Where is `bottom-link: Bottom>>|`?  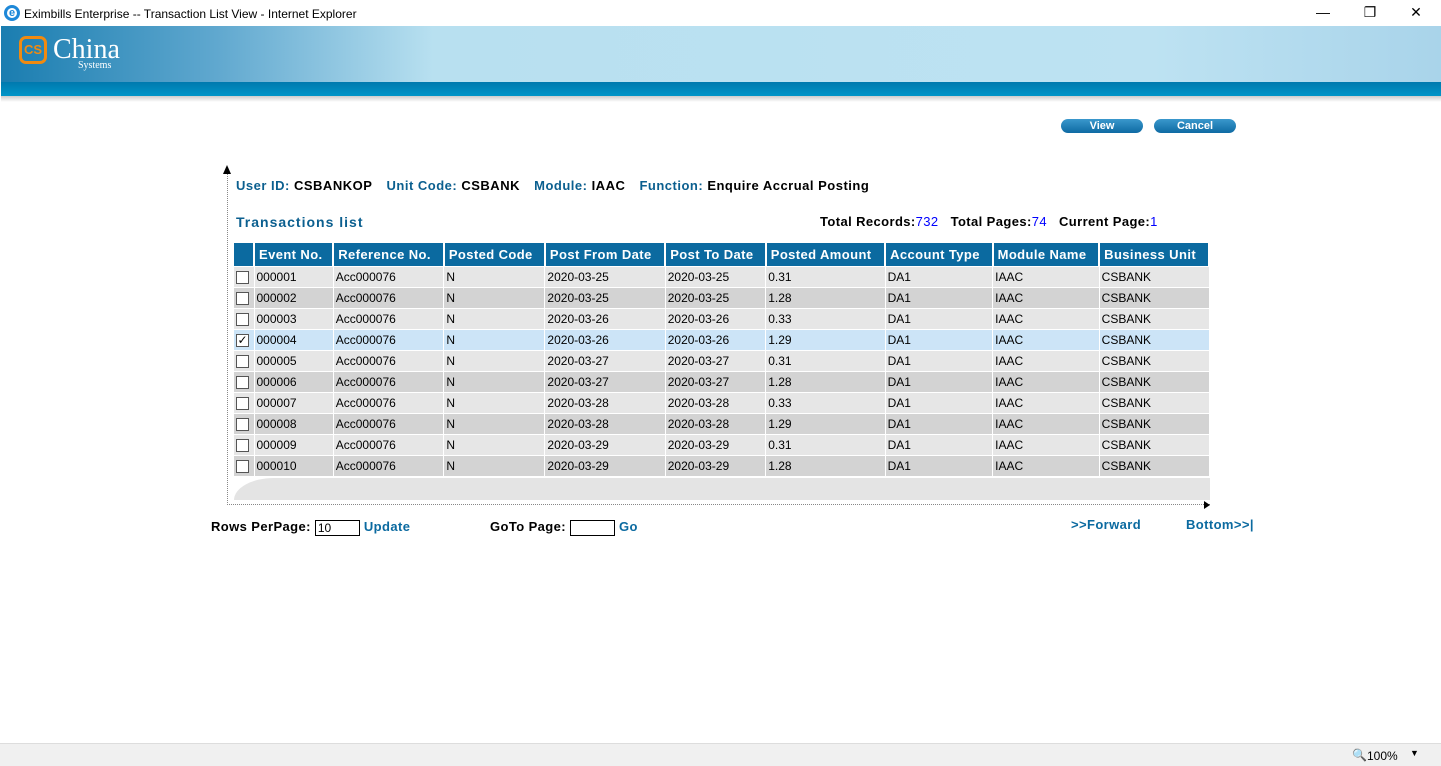 bottom-link: Bottom>>| is located at coordinates (1220, 524).